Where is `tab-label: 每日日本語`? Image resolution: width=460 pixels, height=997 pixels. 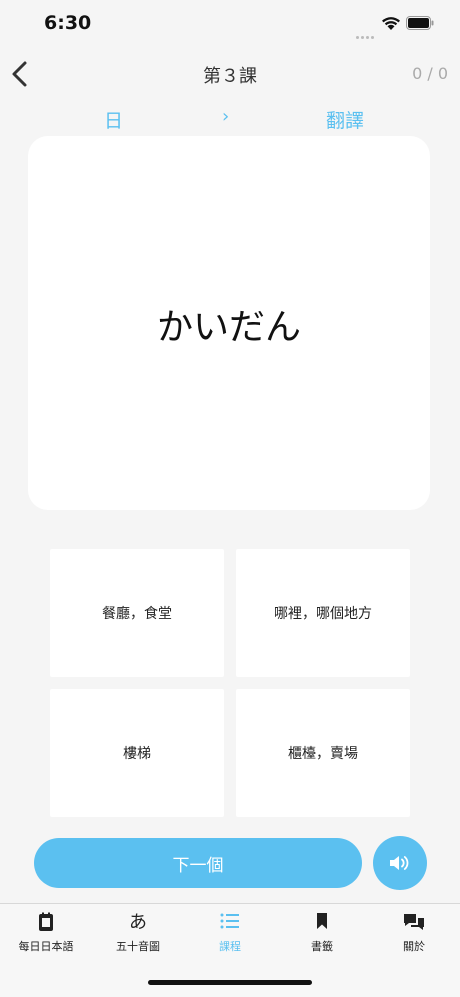
tab-label: 每日日本語 is located at coordinates (46, 946).